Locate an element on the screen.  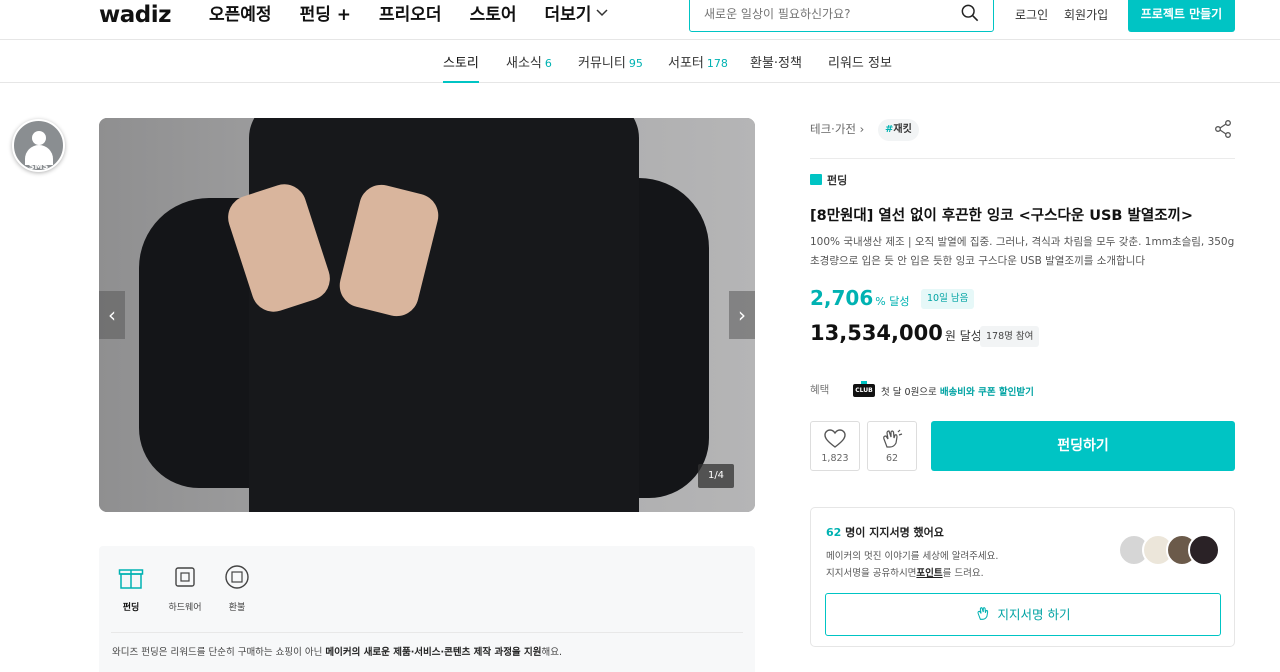
achievement-rate-value: 2,706 is located at coordinates (842, 298).